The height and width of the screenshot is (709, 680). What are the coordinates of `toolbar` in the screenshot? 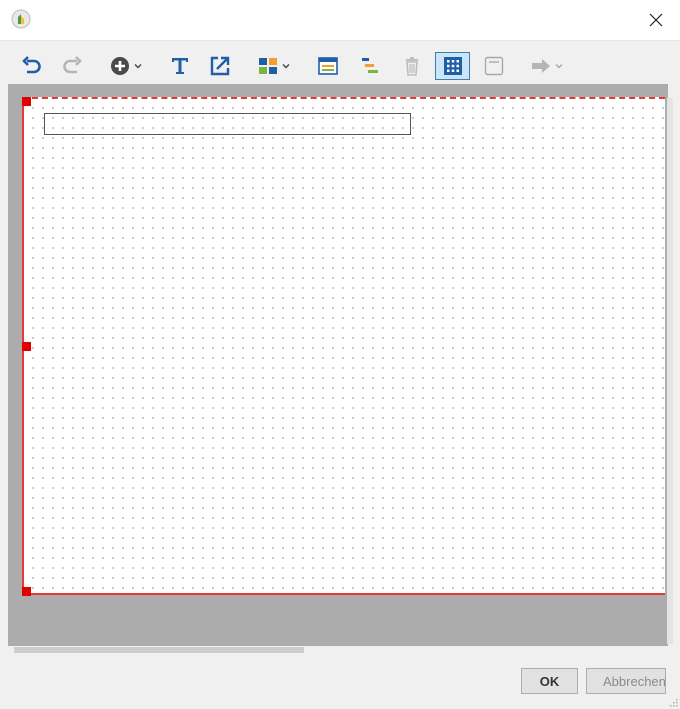 It's located at (340, 66).